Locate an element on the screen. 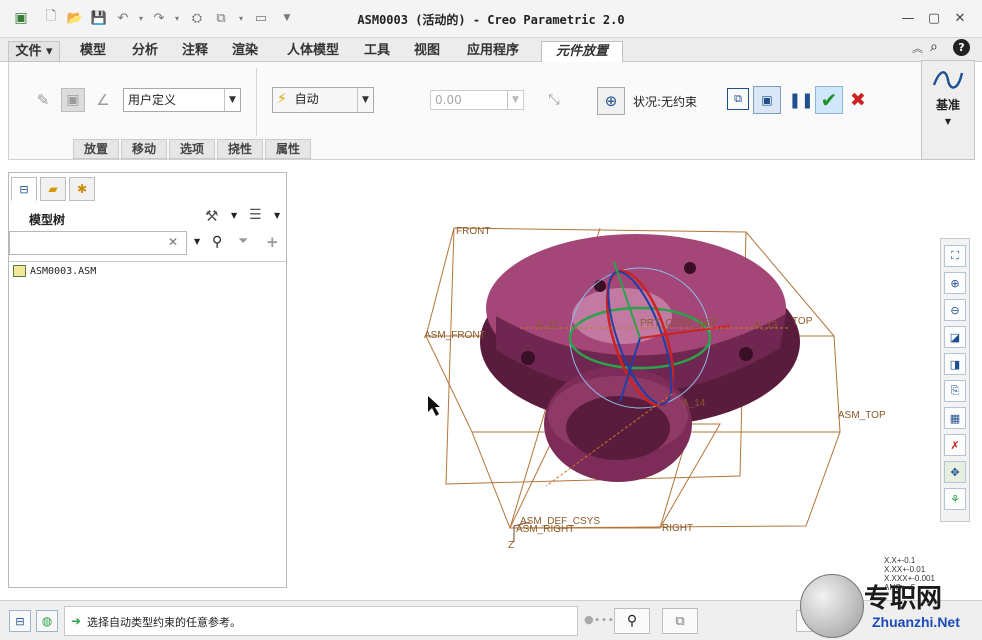 Image resolution: width=982 pixels, height=640 pixels. repaint-icon: ◪ is located at coordinates (955, 337).